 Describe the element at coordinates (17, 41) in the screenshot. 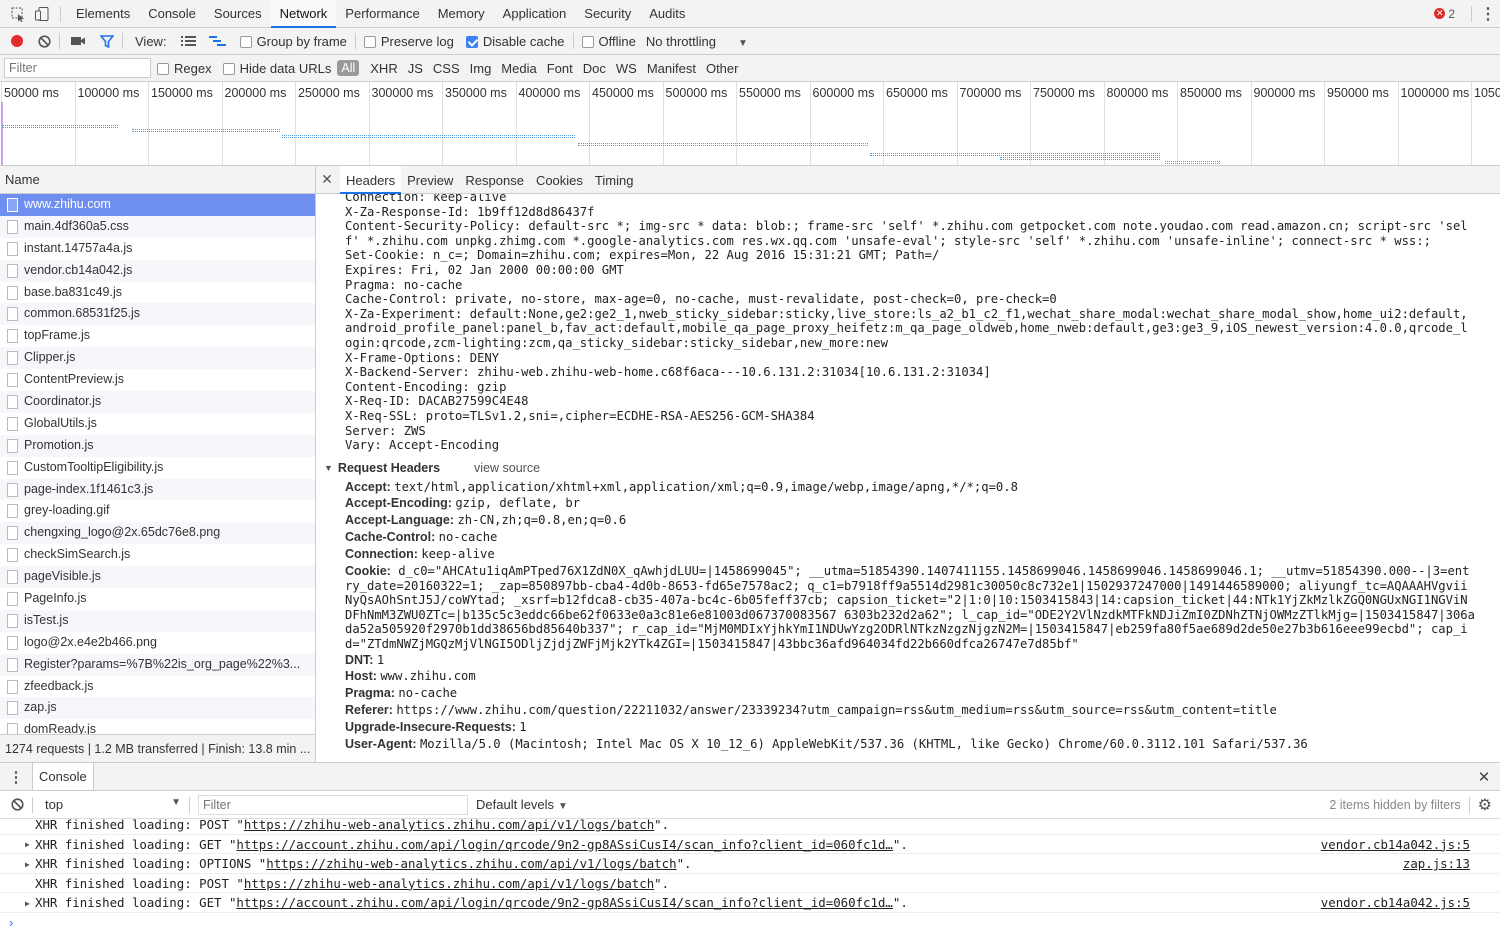

I see `record-button` at that location.